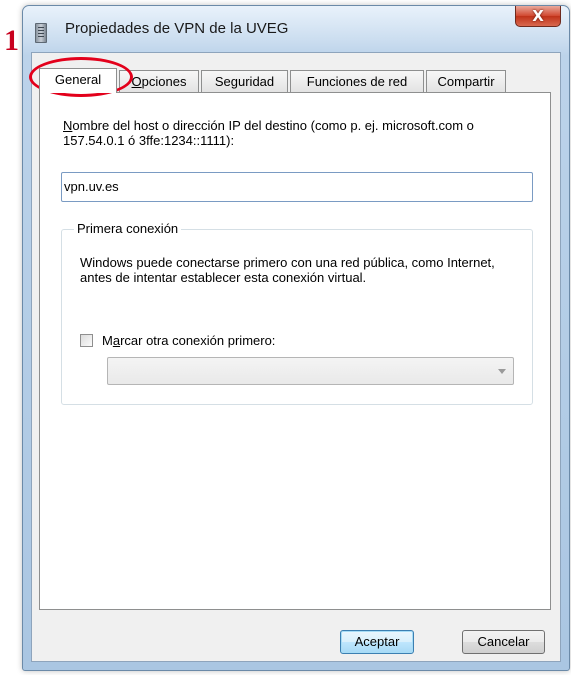 The height and width of the screenshot is (675, 571). I want to click on host-label-accel: N, so click(68, 125).